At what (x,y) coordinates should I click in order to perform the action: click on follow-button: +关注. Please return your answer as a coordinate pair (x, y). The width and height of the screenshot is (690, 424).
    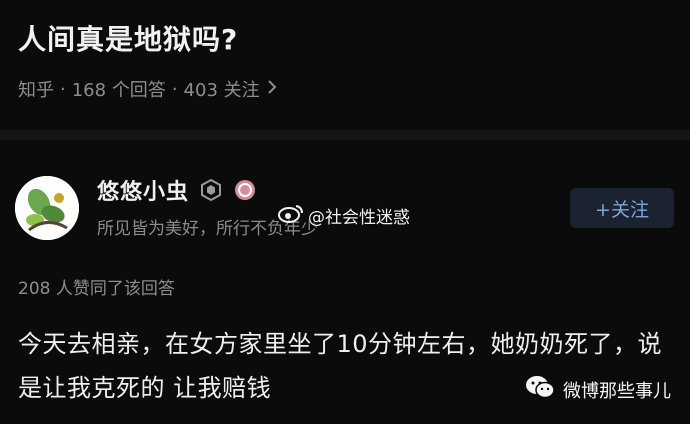
    Looking at the image, I should click on (622, 208).